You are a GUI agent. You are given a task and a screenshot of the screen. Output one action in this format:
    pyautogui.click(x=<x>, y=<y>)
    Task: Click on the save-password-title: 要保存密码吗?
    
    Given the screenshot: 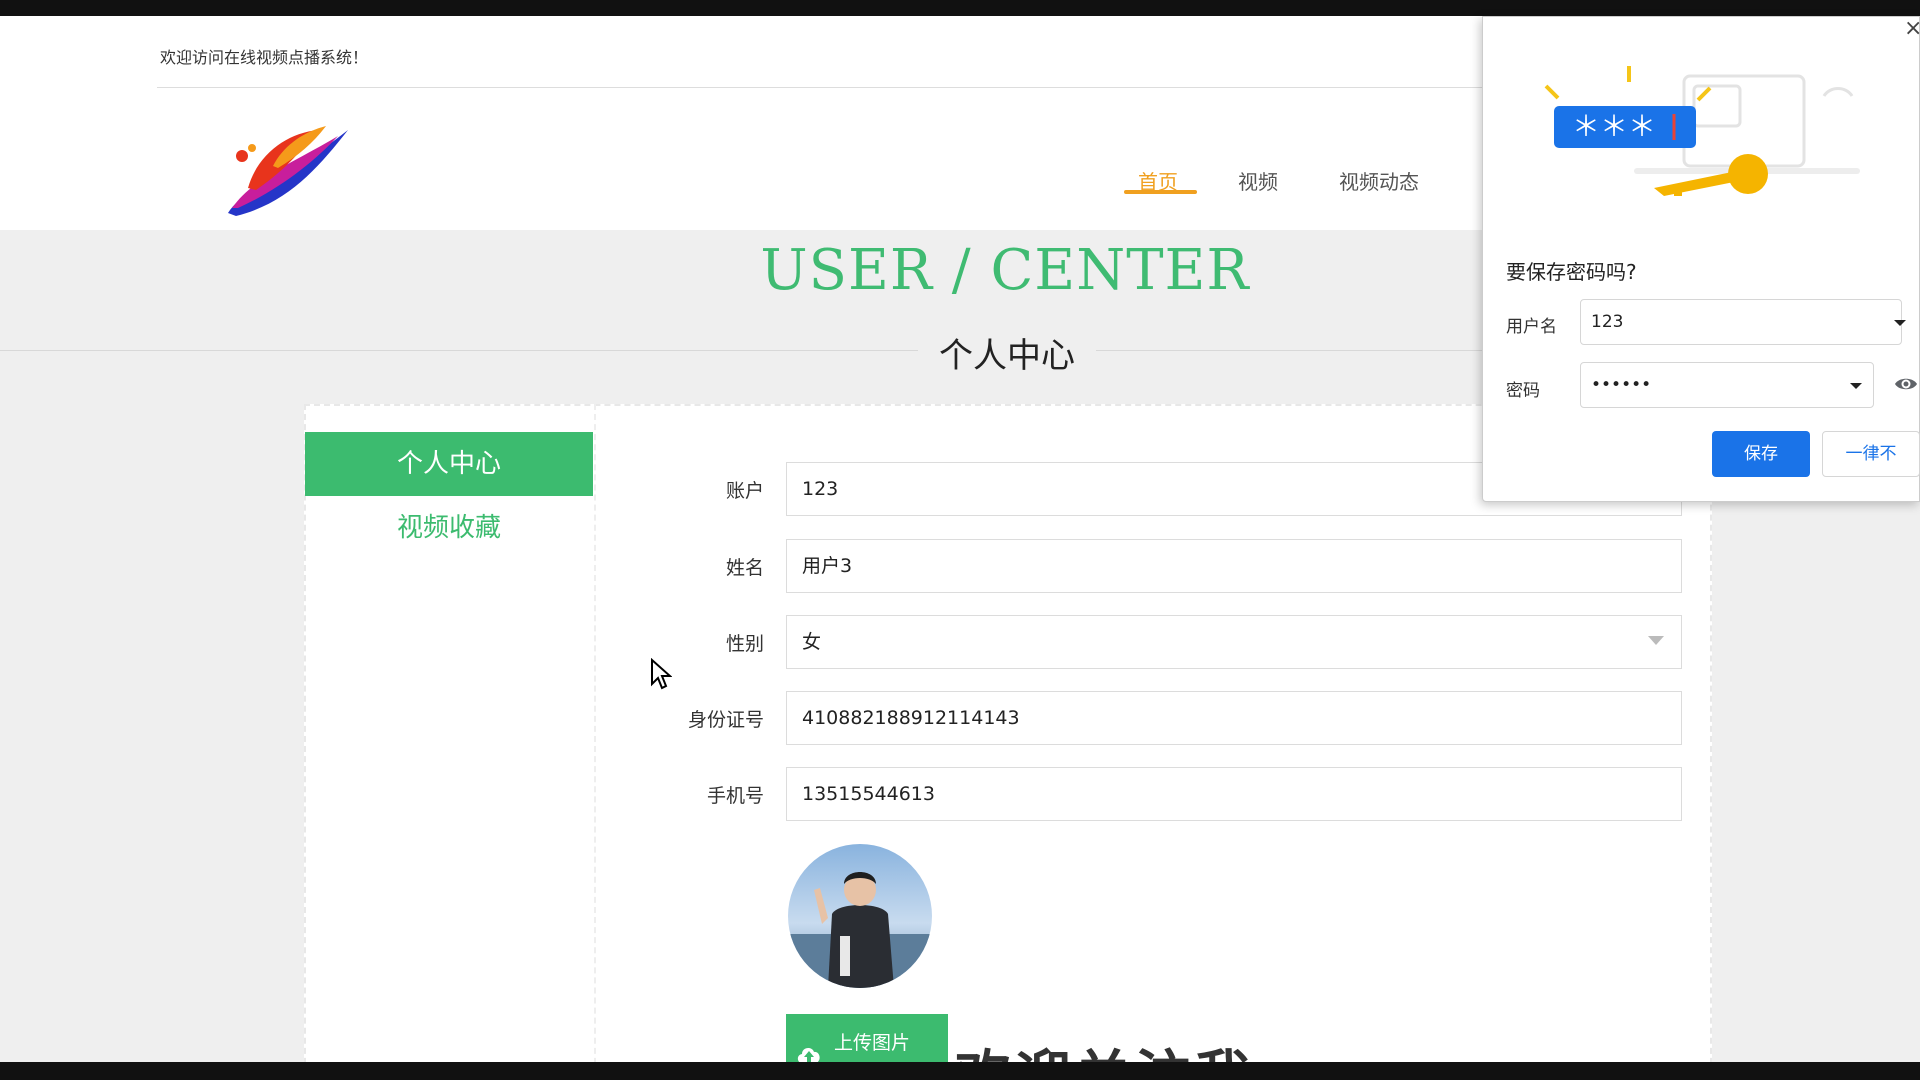 What is the action you would take?
    pyautogui.click(x=1571, y=272)
    